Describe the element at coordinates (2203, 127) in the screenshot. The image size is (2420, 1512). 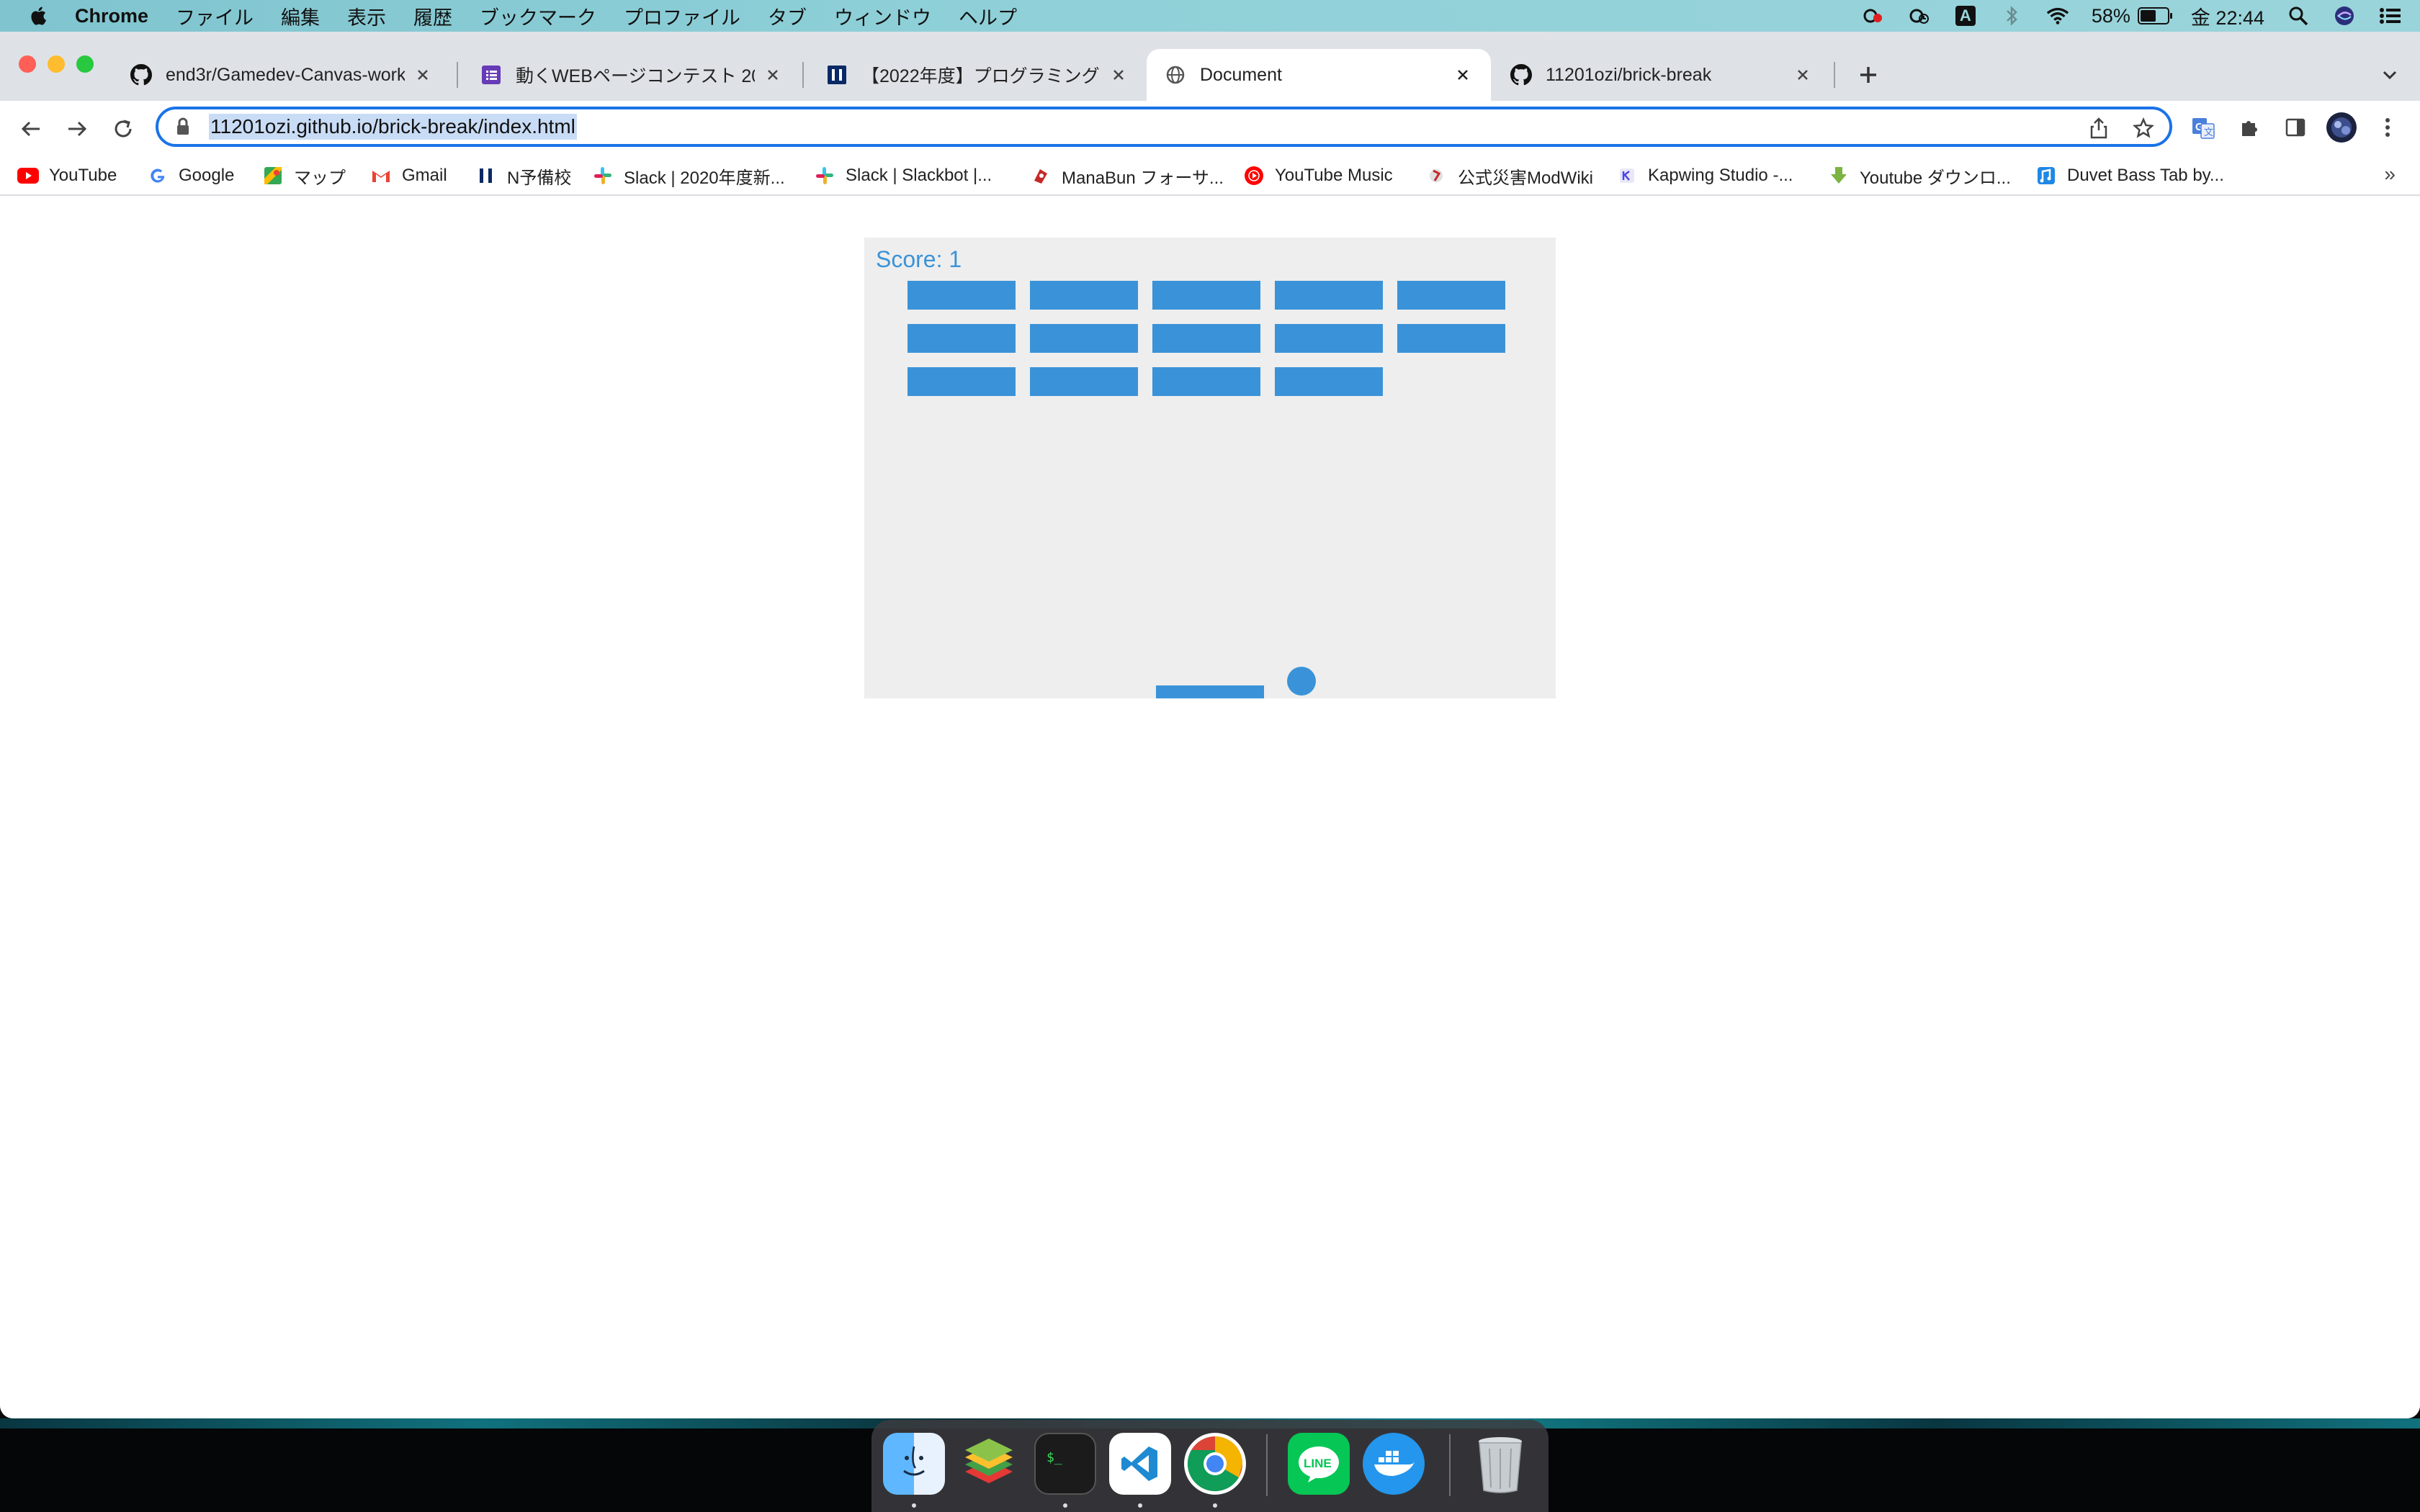
I see `google-translate-icon: G文` at that location.